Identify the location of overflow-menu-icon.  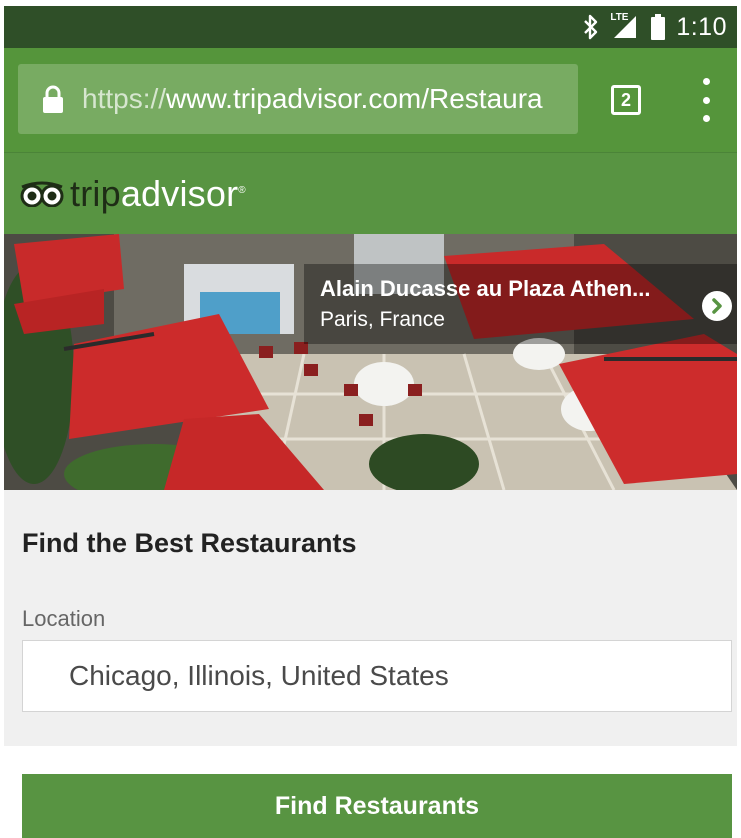
(706, 100).